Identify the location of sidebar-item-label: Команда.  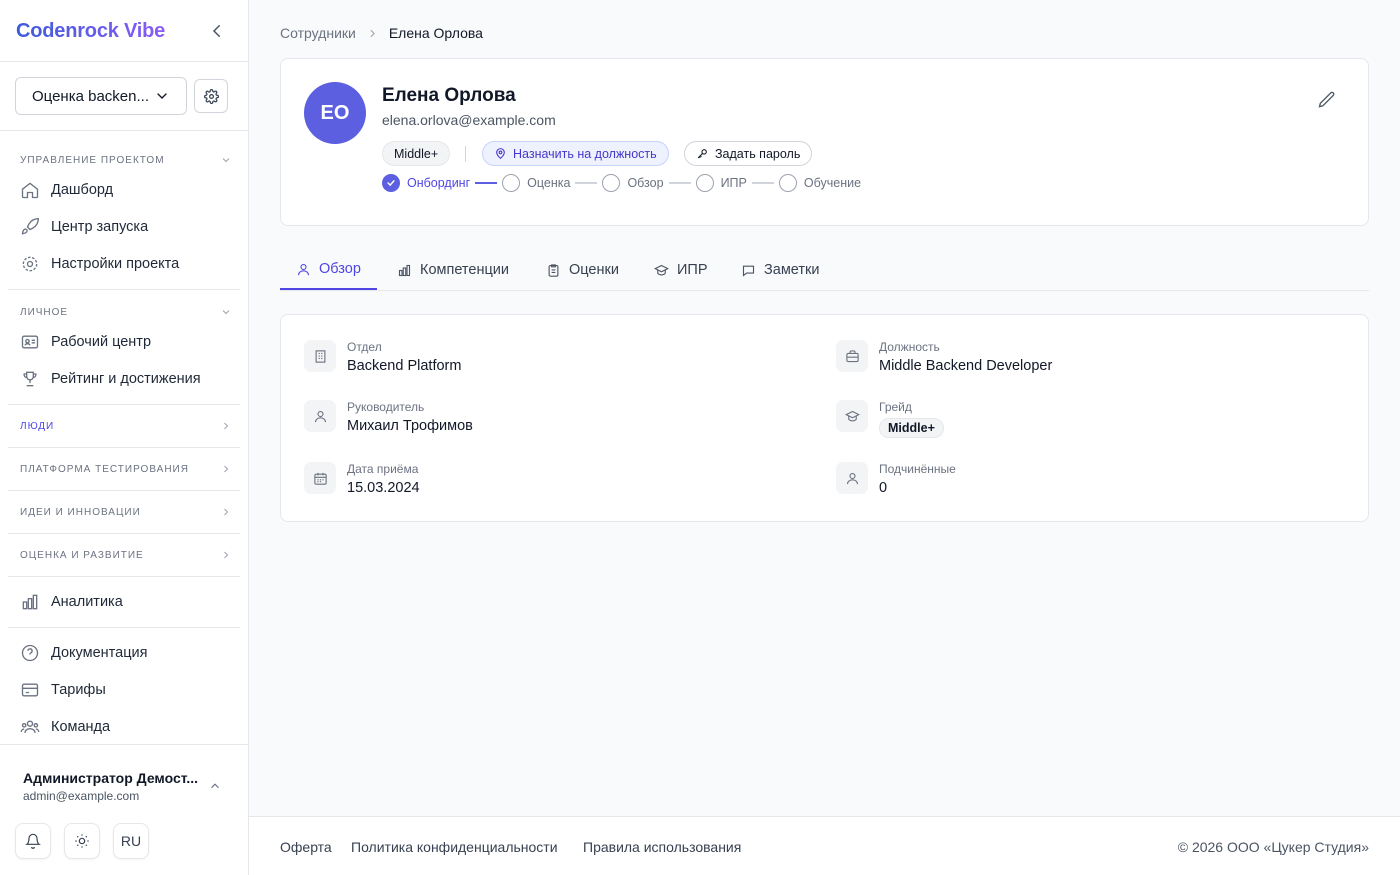
(81, 727).